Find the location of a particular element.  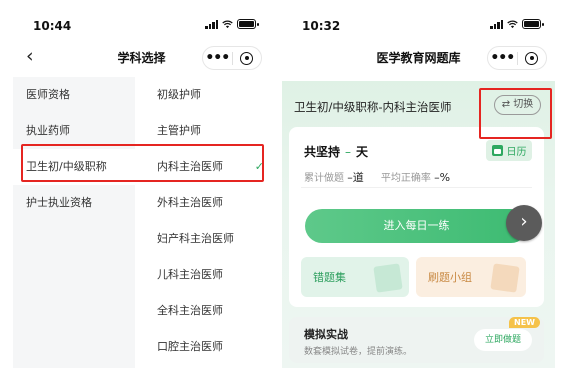

subject-item: 全科主治医师 is located at coordinates (202, 311).